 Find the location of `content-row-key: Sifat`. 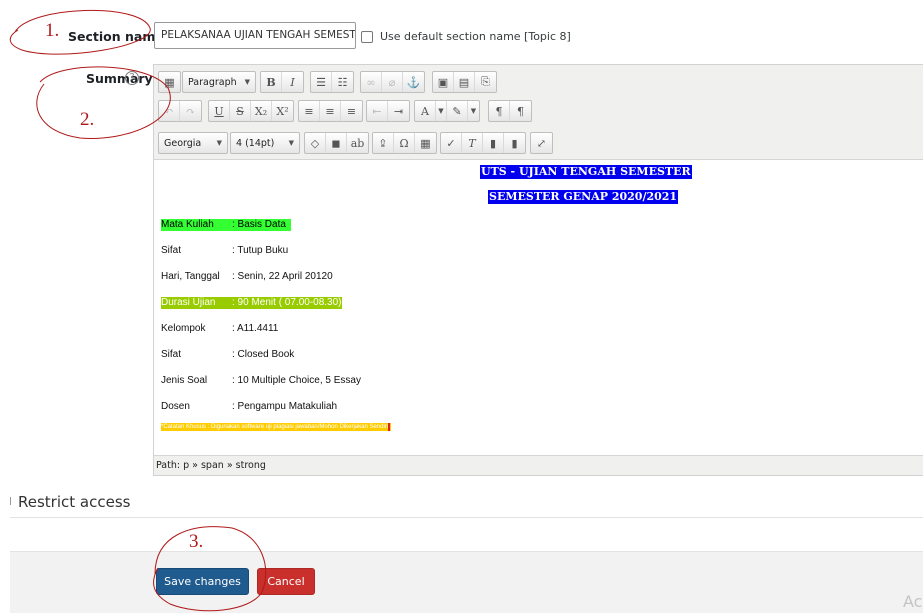

content-row-key: Sifat is located at coordinates (171, 250).